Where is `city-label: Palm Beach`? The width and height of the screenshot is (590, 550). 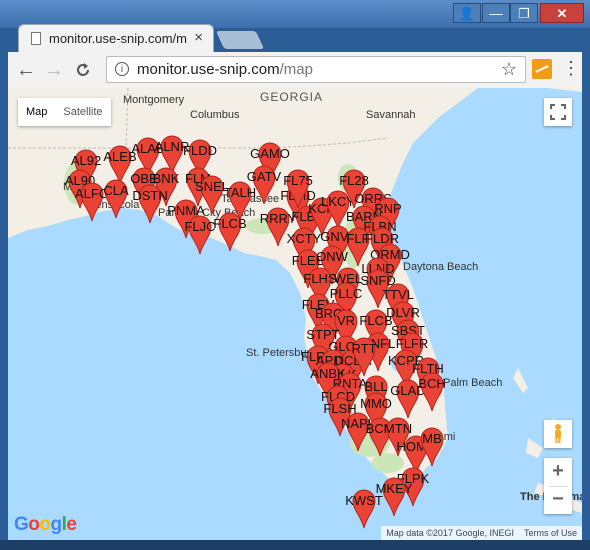
city-label: Palm Beach is located at coordinates (472, 383).